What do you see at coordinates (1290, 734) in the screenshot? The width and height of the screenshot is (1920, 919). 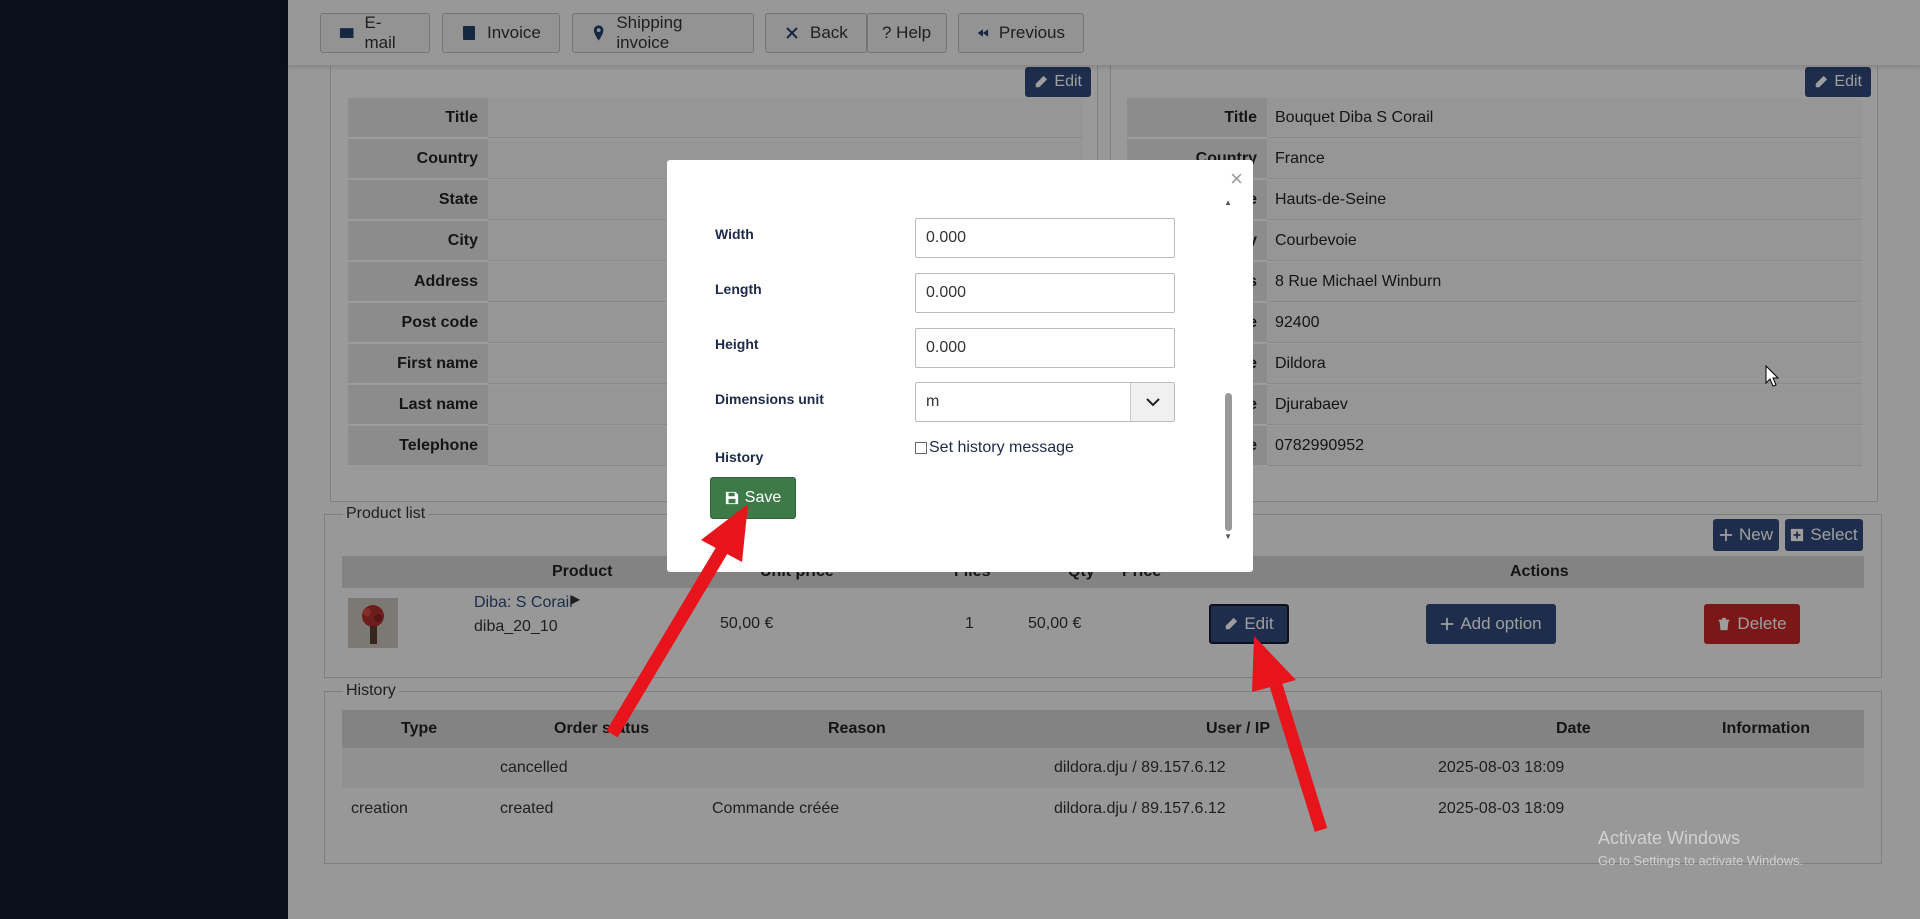 I see `arrow-to-edit` at bounding box center [1290, 734].